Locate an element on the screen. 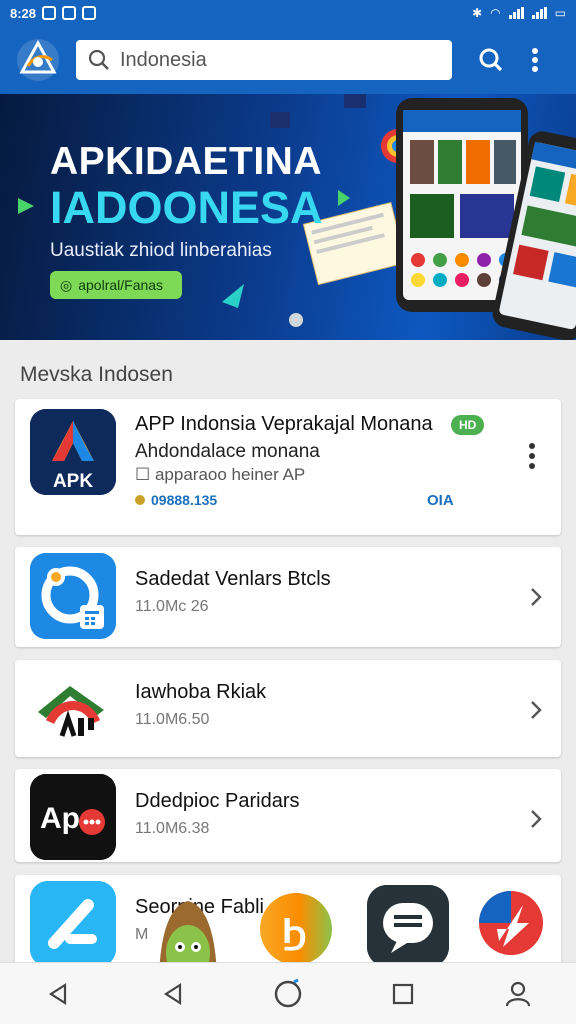 This screenshot has height=1024, width=576. speed-app-icon is located at coordinates (511, 923).